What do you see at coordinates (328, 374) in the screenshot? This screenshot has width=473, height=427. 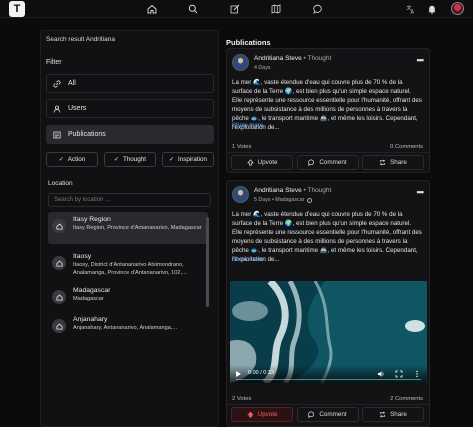 I see `video-controls: 0:00 / 0:33` at bounding box center [328, 374].